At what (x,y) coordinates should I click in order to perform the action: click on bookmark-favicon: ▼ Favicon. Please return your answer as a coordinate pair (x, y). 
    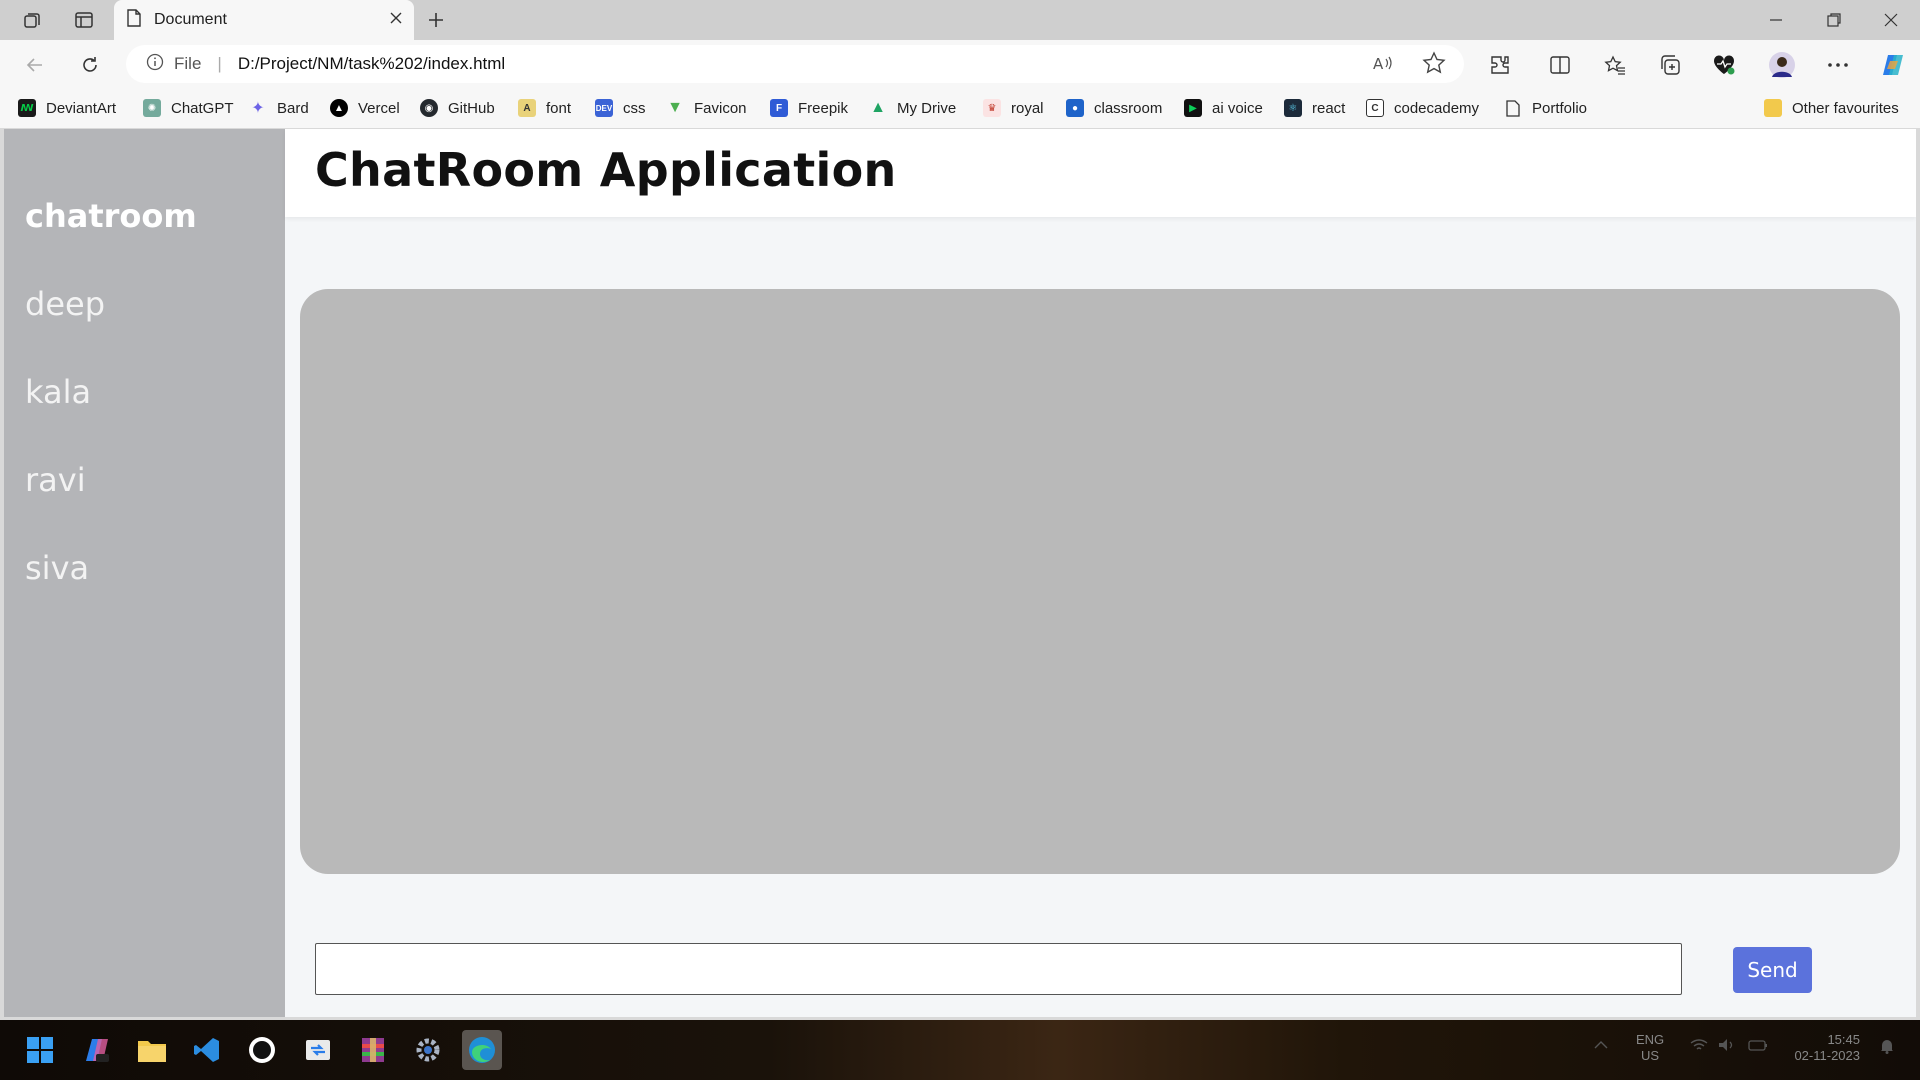
    Looking at the image, I should click on (706, 108).